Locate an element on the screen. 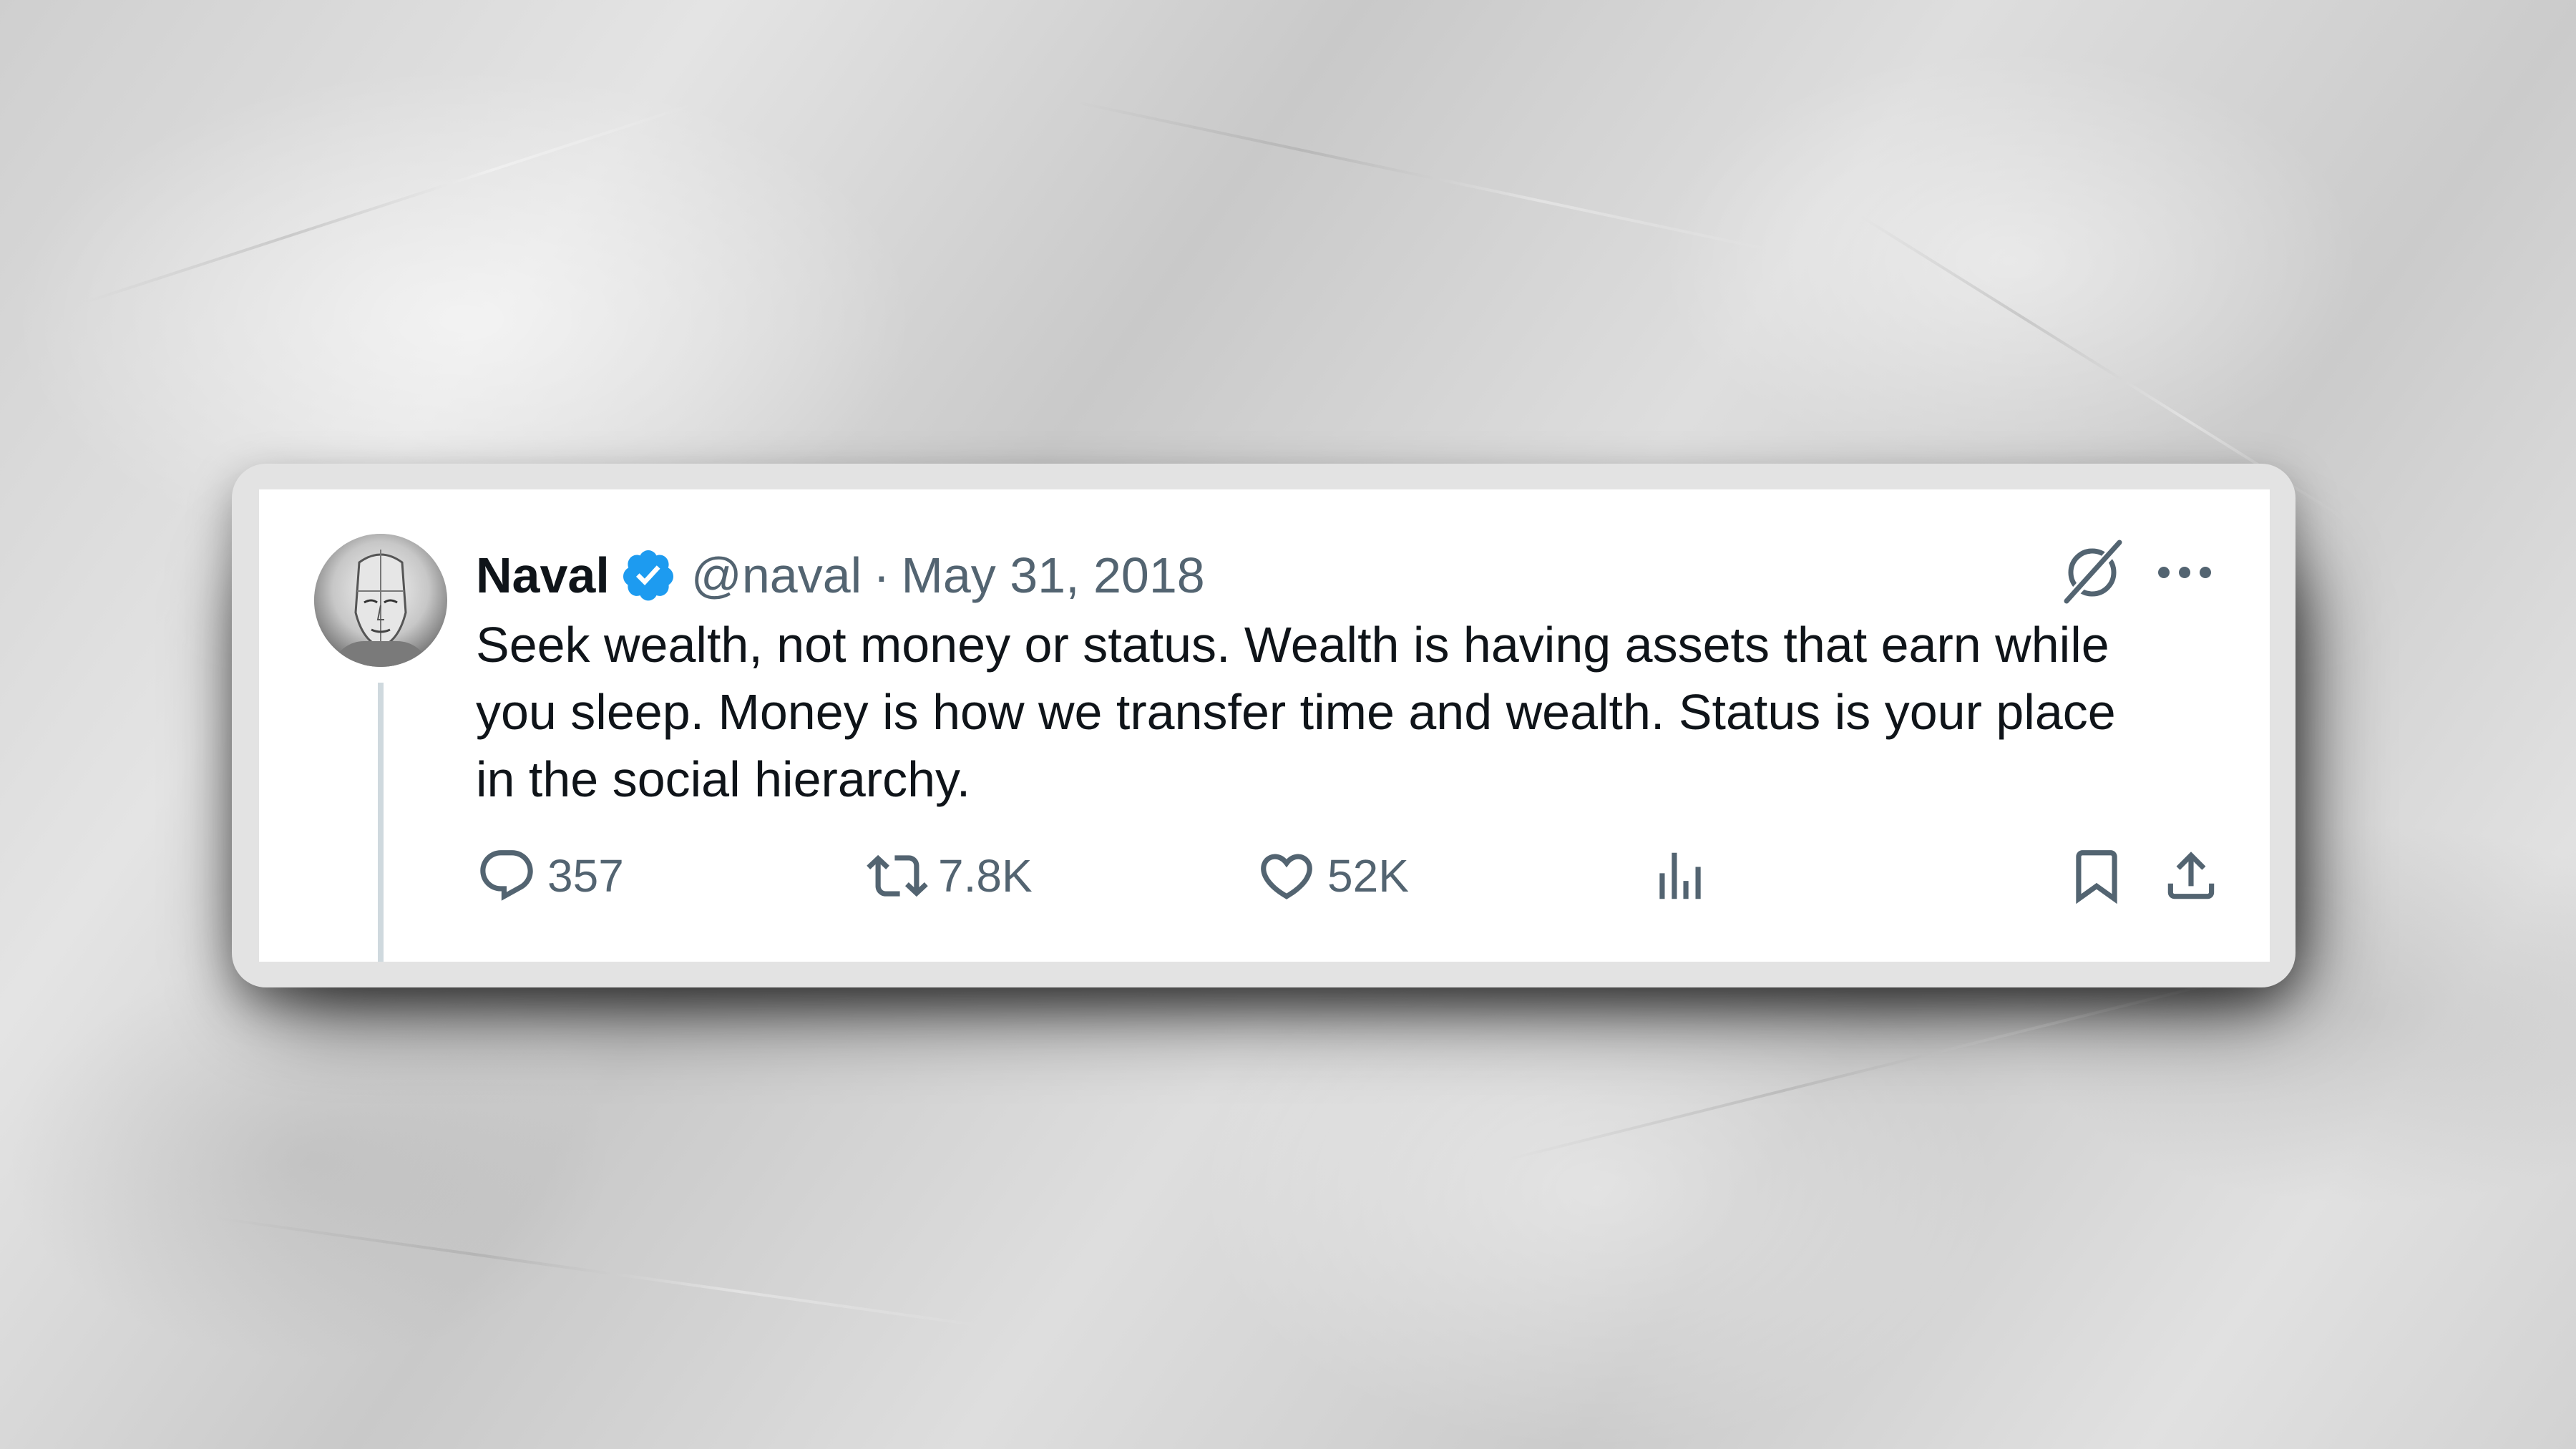 The height and width of the screenshot is (1449, 2576). bookmark-button is located at coordinates (2096, 876).